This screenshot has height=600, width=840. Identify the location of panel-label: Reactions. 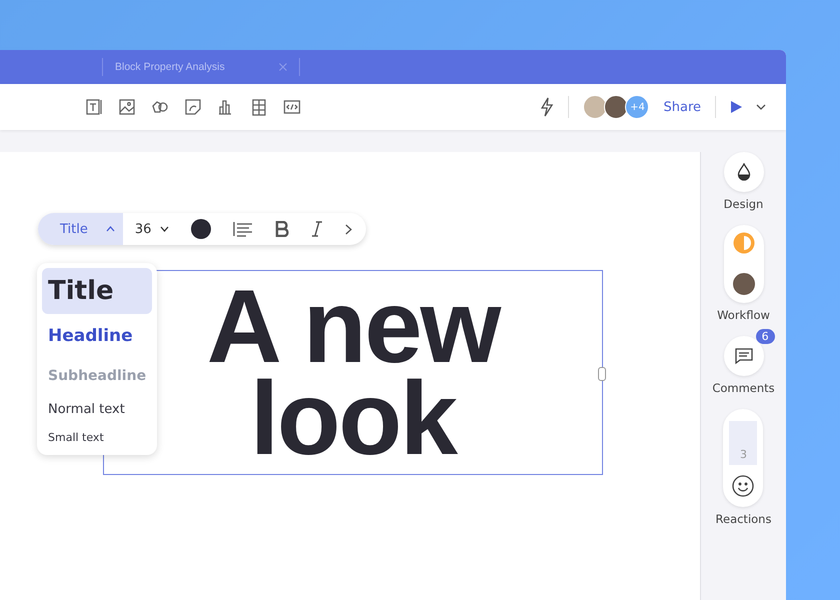
(744, 519).